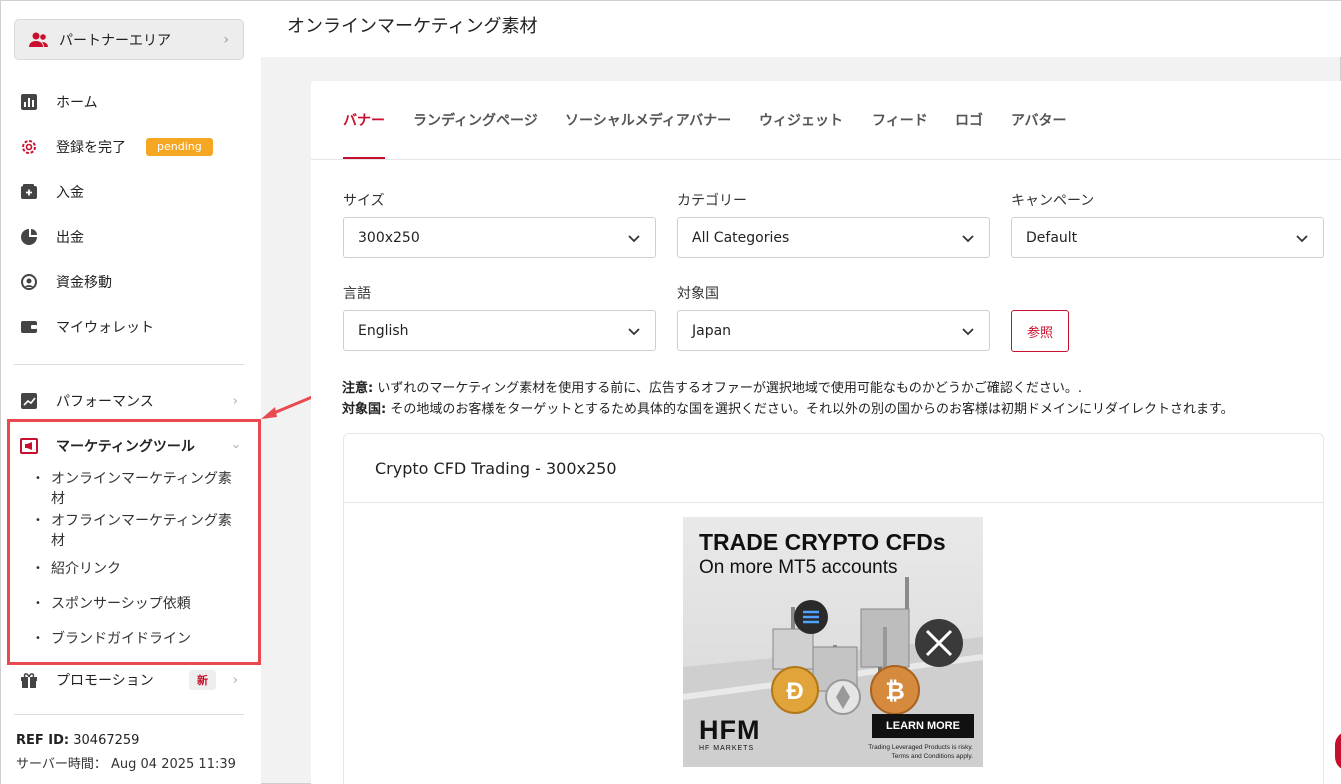 The image size is (1341, 784). I want to click on sidebar-item-fund-transfer: 資金移動, so click(131, 282).